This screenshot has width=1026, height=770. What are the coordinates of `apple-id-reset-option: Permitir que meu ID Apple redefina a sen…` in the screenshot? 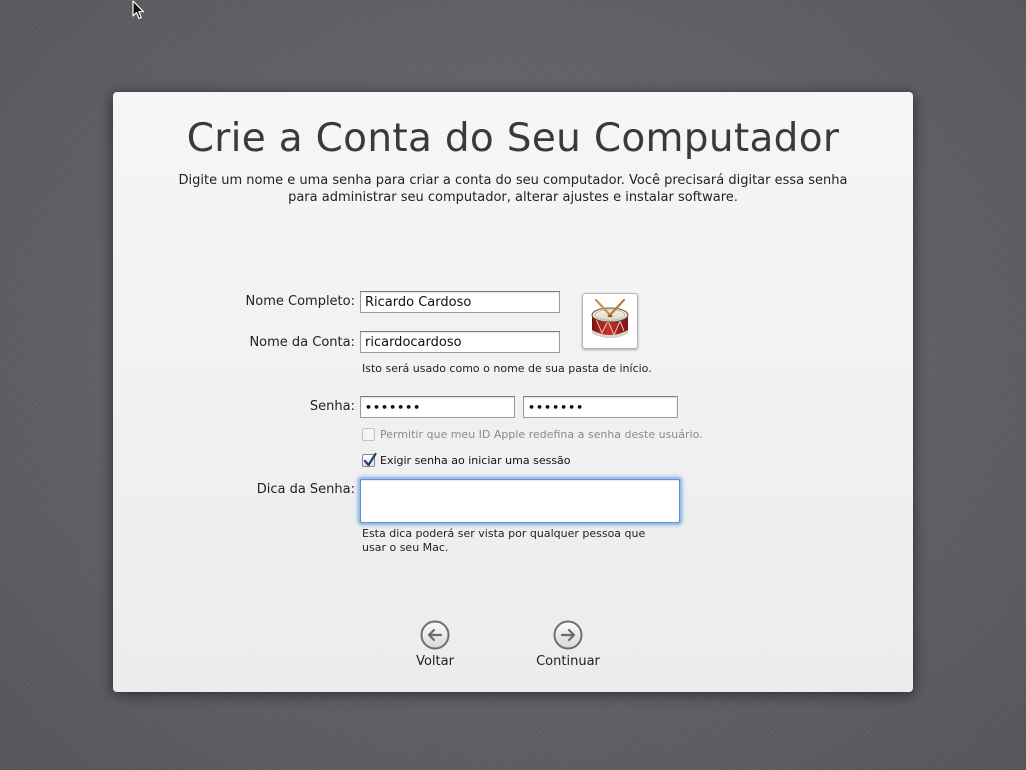 It's located at (532, 434).